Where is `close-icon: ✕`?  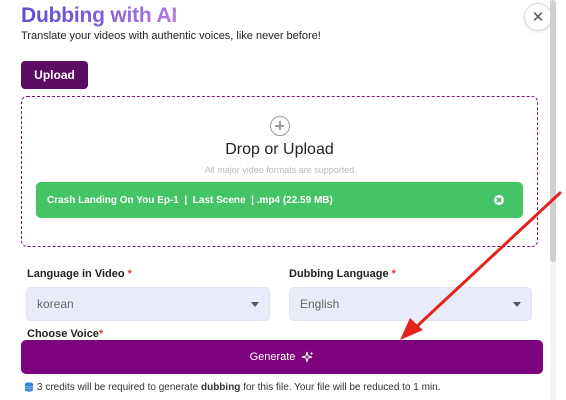 close-icon: ✕ is located at coordinates (538, 17).